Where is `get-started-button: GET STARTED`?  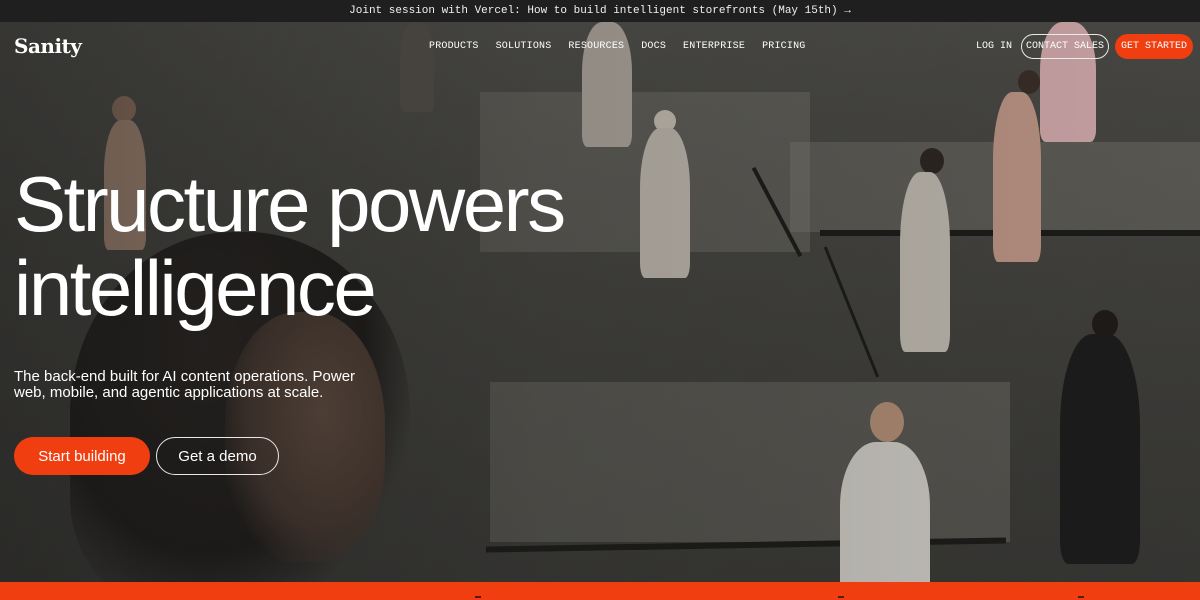
get-started-button: GET STARTED is located at coordinates (1154, 46).